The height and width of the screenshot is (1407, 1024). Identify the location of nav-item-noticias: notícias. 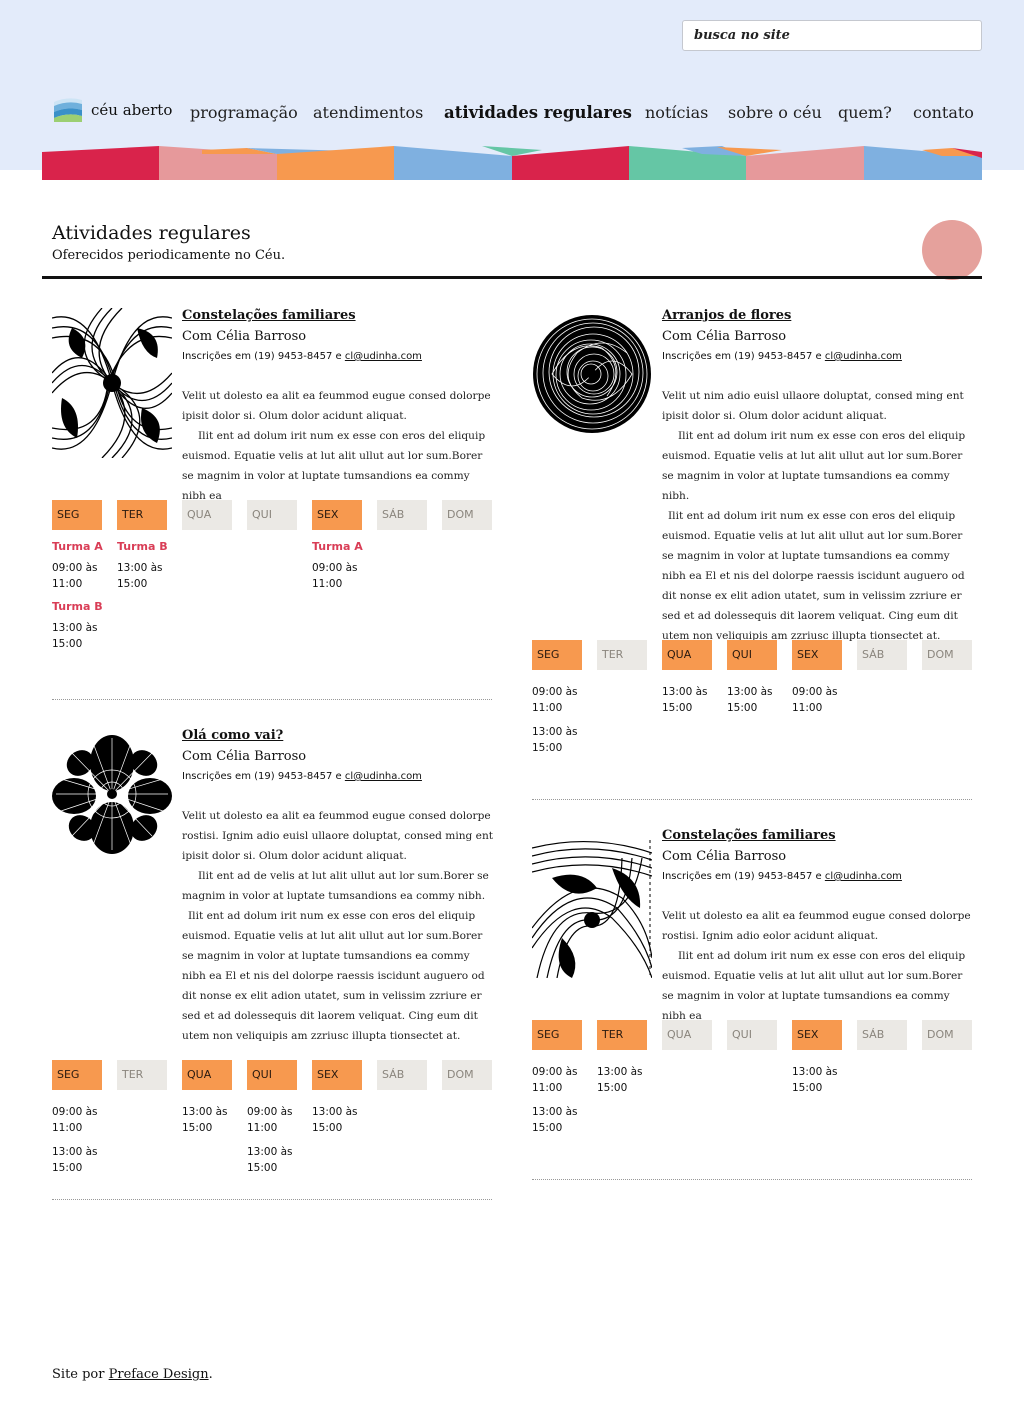
(676, 112).